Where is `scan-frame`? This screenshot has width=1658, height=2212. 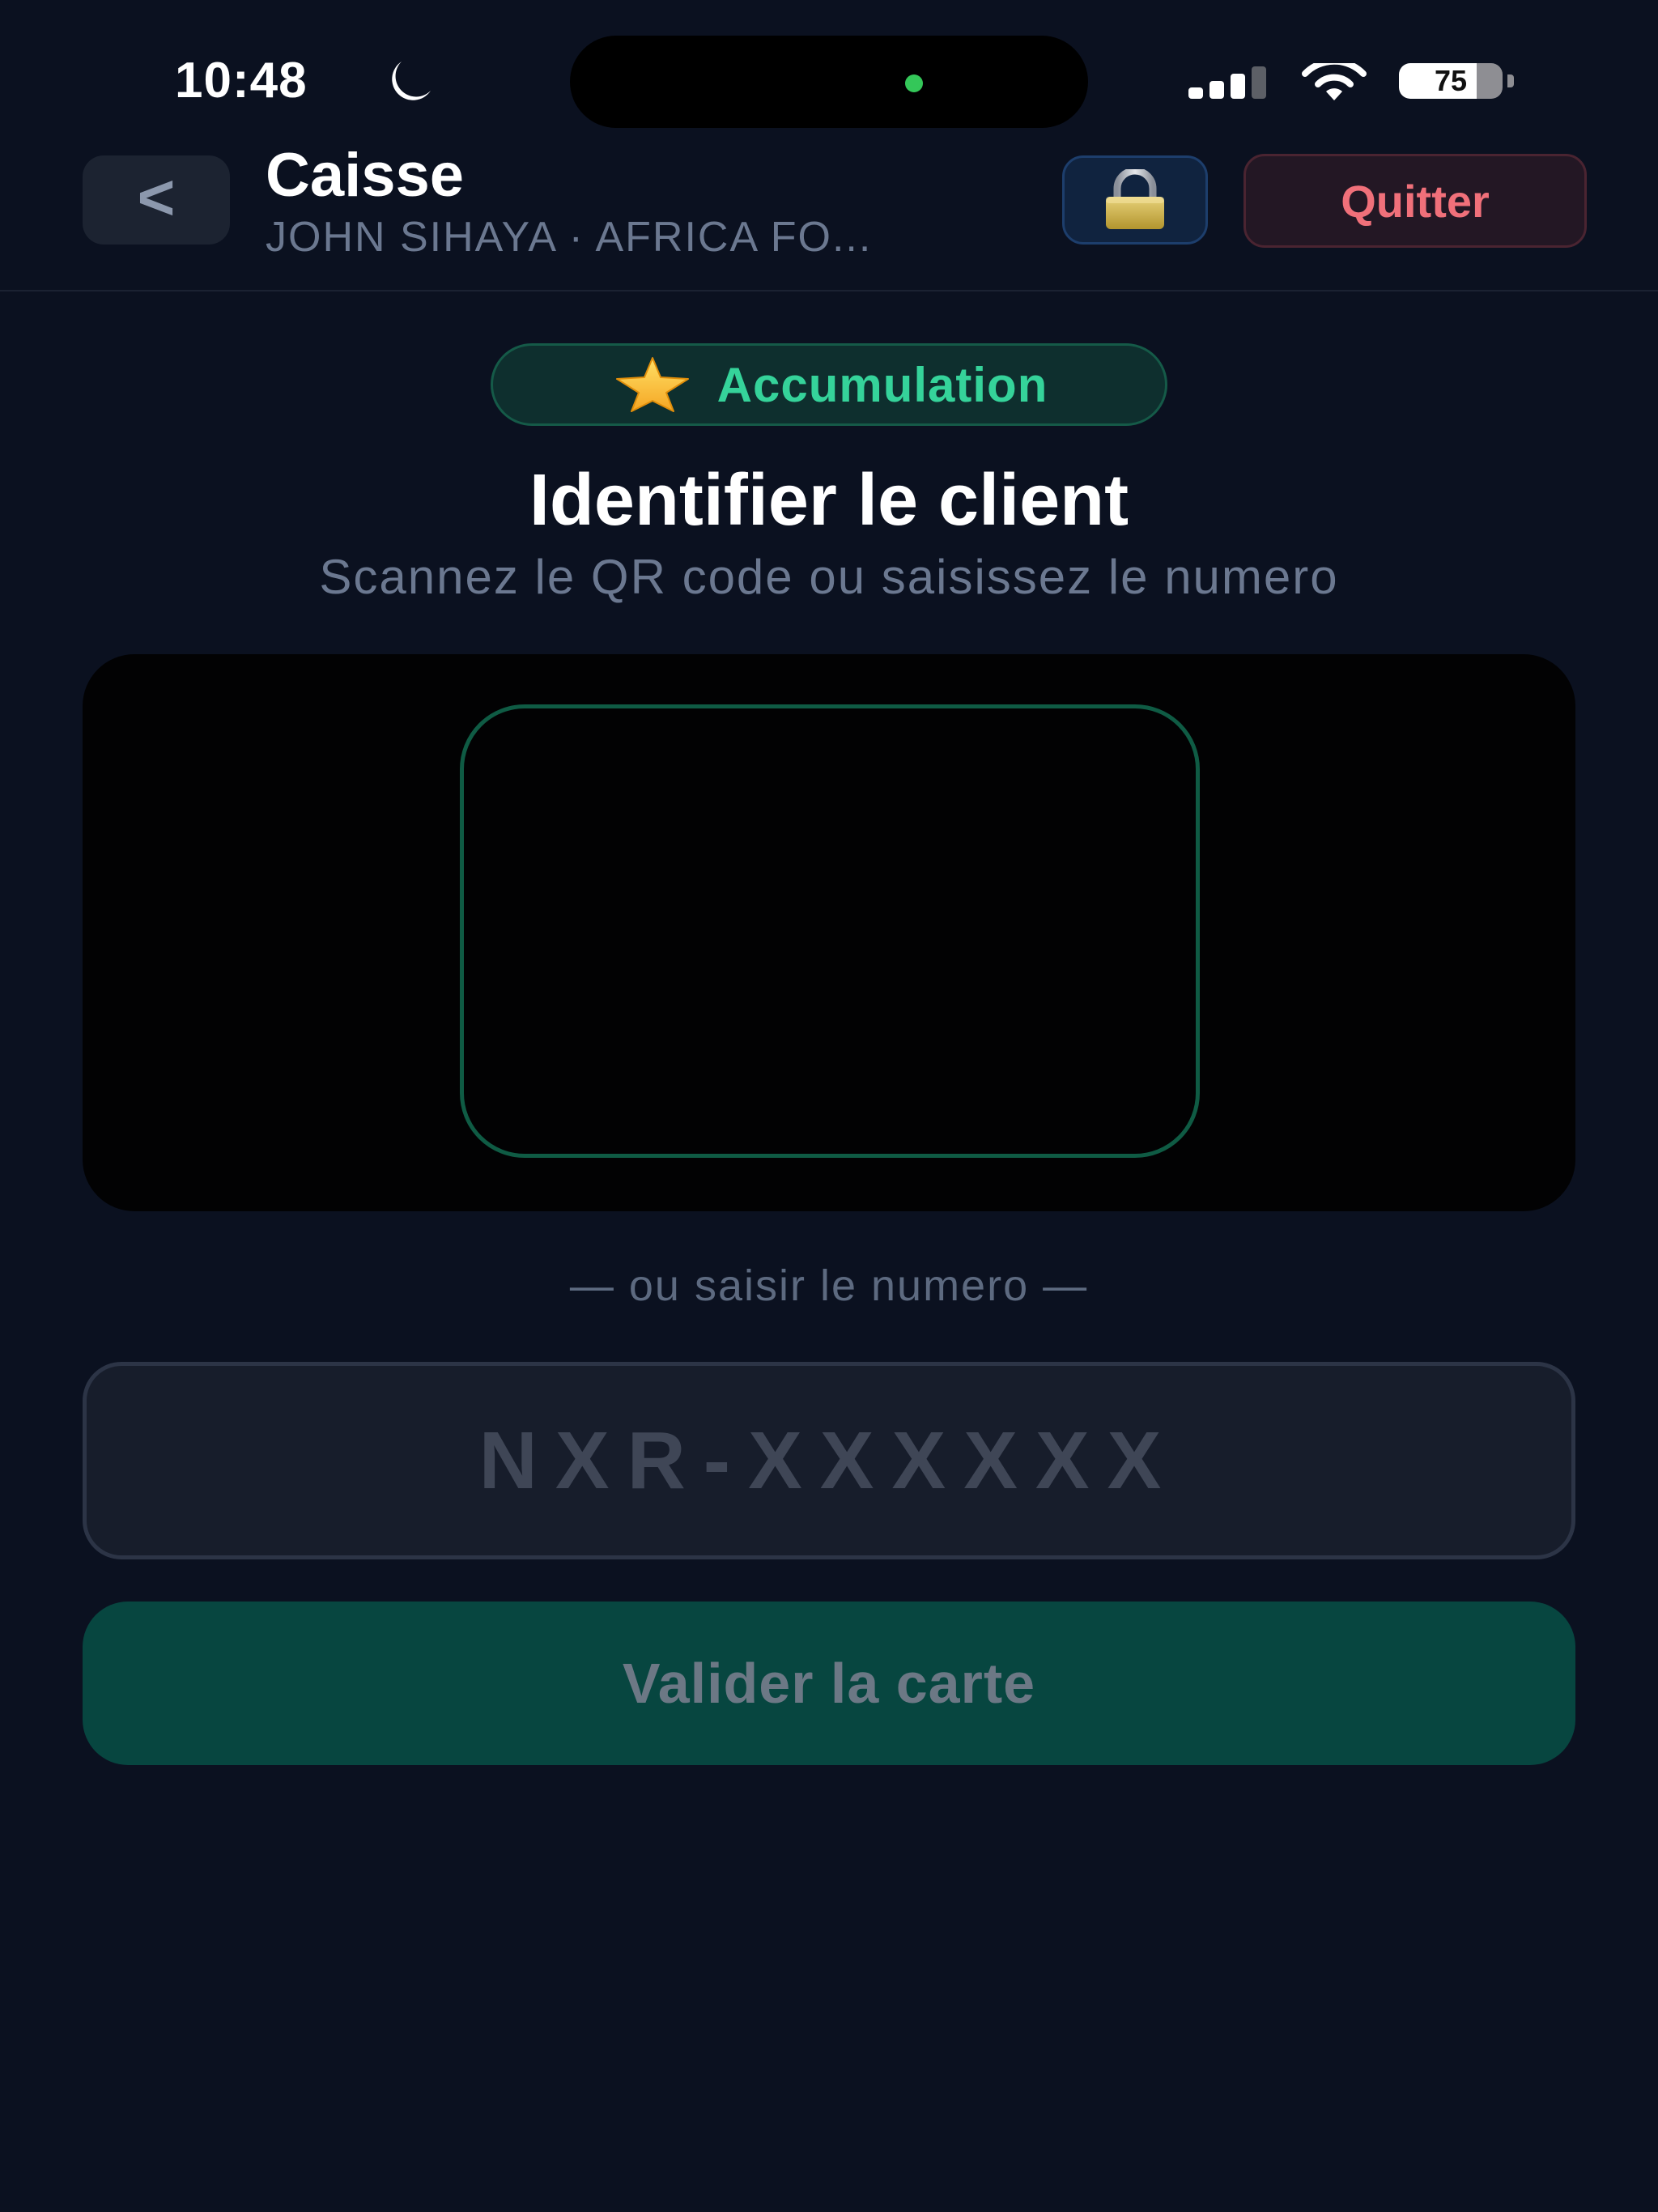
scan-frame is located at coordinates (830, 931).